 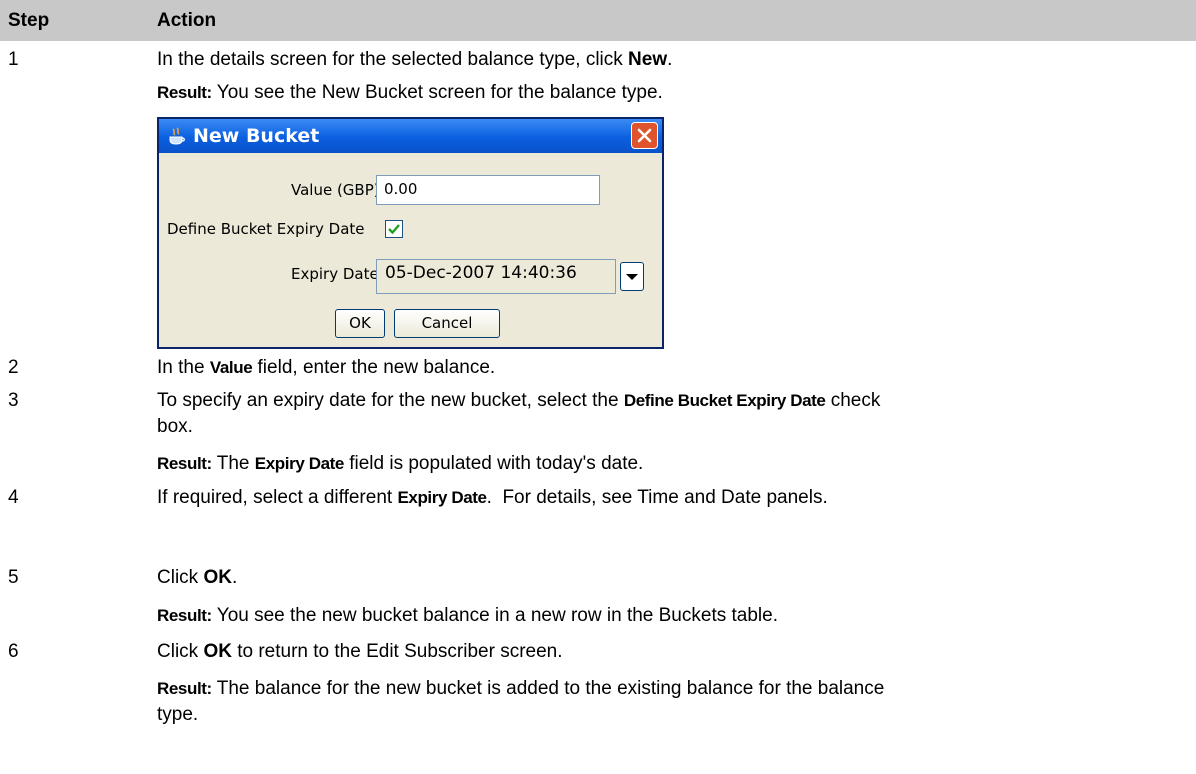 I want to click on close-button, so click(x=644, y=135).